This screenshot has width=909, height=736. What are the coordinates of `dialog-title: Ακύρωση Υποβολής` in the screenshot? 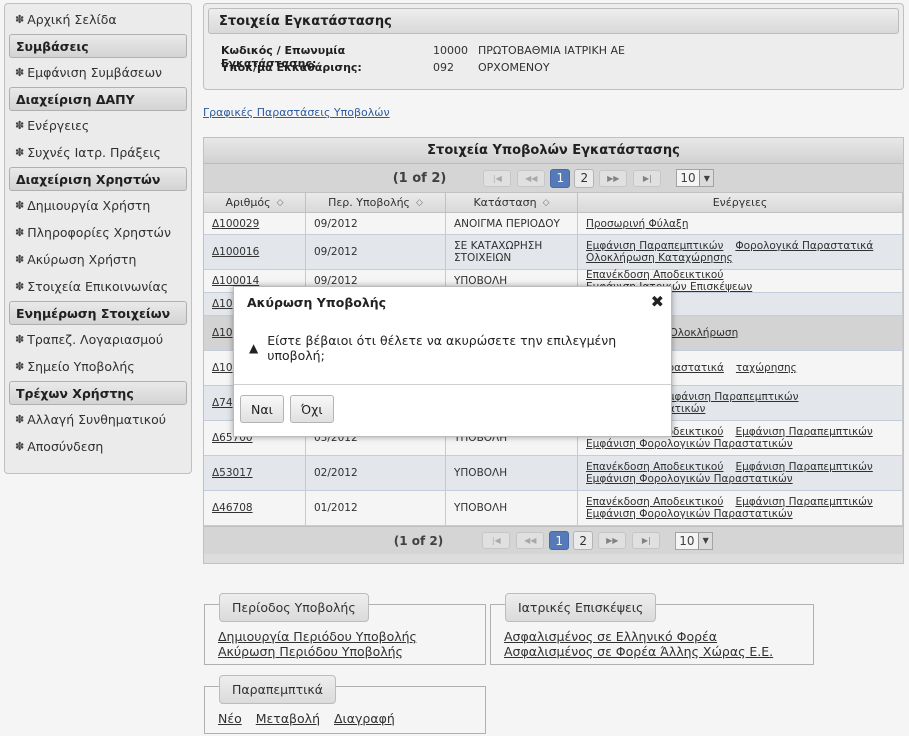 It's located at (317, 302).